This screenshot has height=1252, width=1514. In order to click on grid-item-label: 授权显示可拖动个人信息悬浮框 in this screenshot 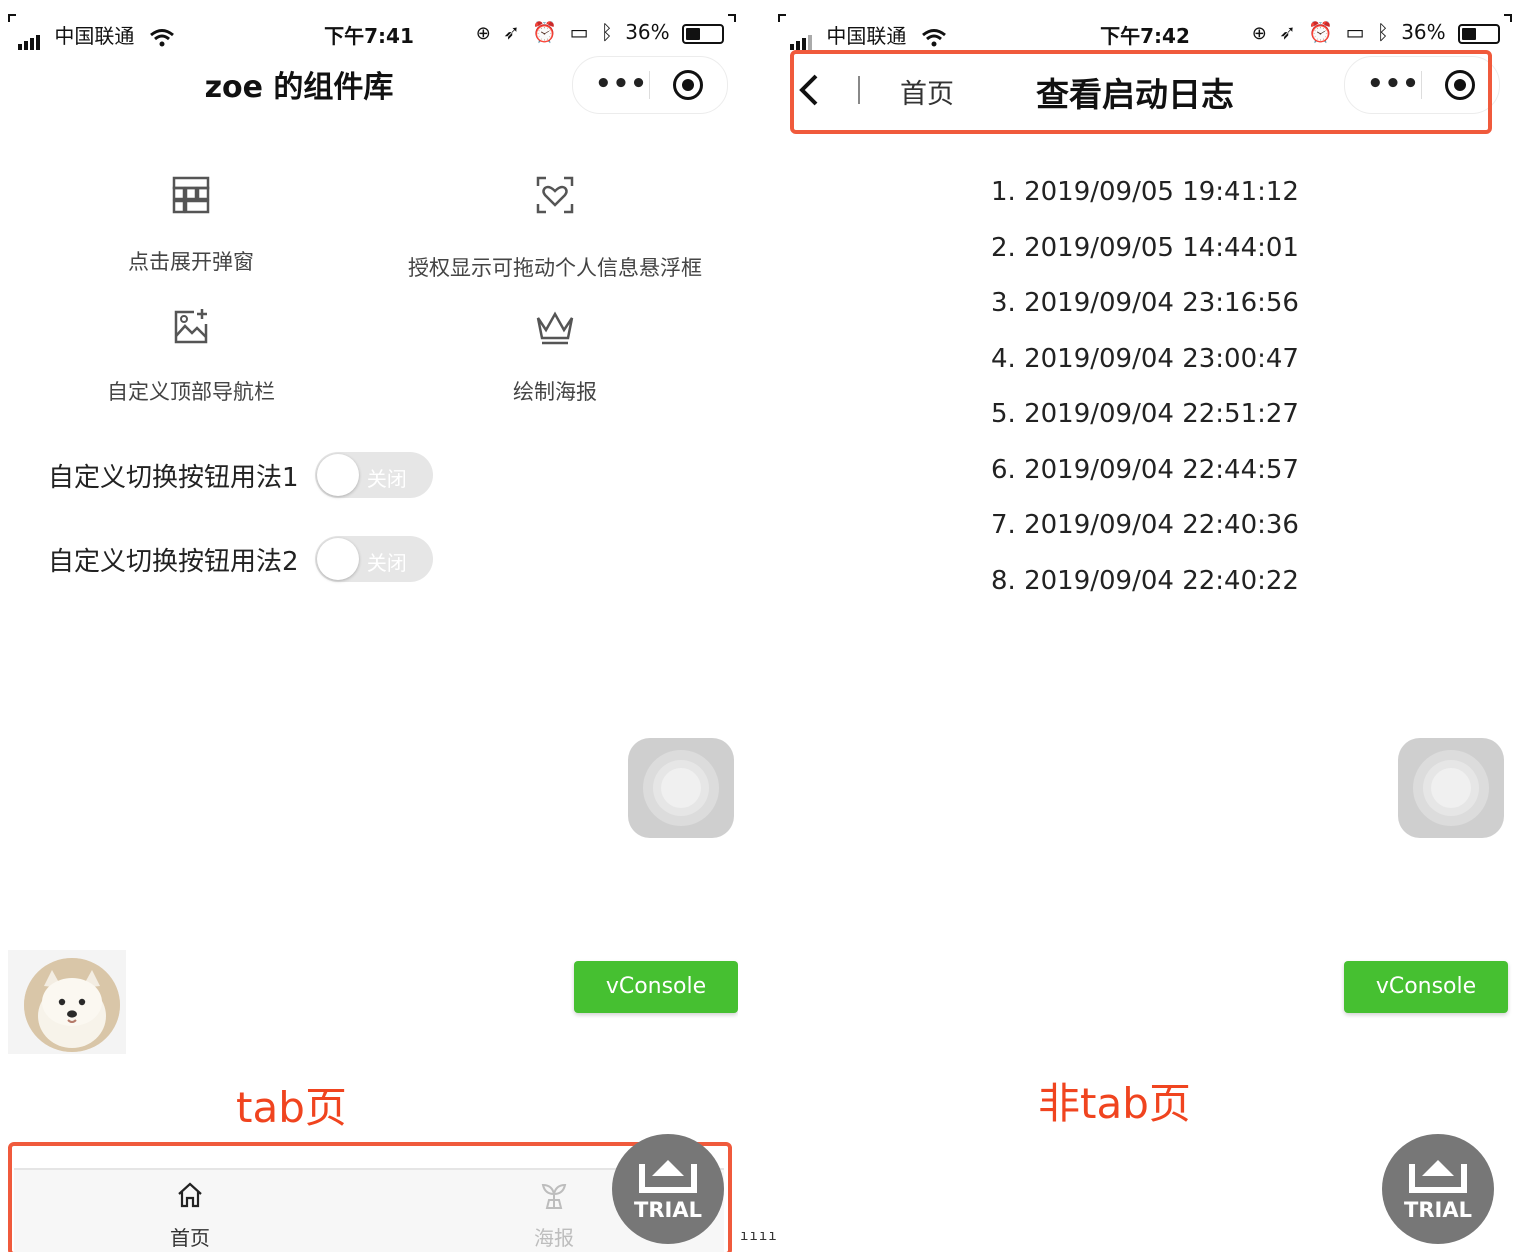, I will do `click(555, 268)`.